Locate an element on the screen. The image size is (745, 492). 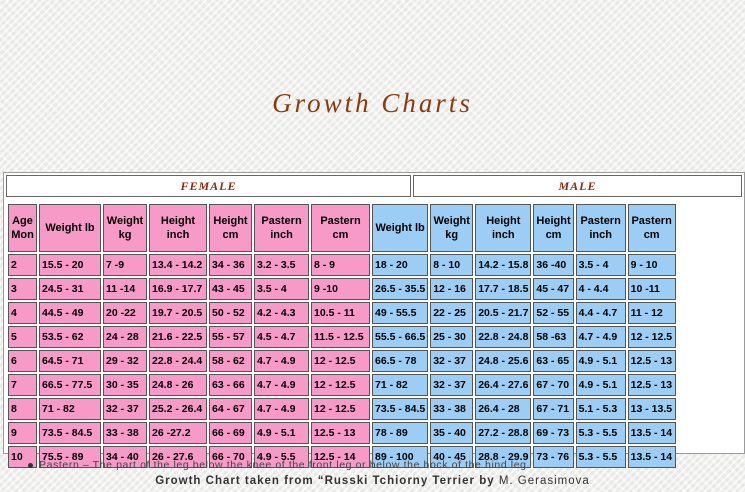
female-section-header: FEMALE is located at coordinates (208, 186).